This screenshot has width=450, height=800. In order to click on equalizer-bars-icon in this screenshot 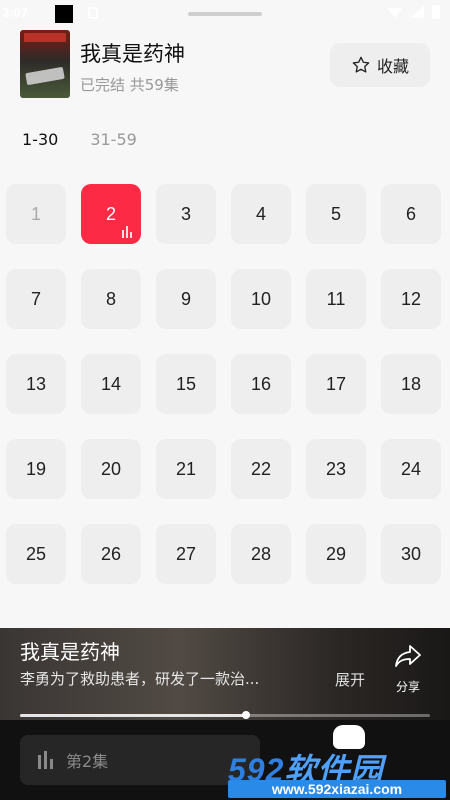, I will do `click(47, 760)`.